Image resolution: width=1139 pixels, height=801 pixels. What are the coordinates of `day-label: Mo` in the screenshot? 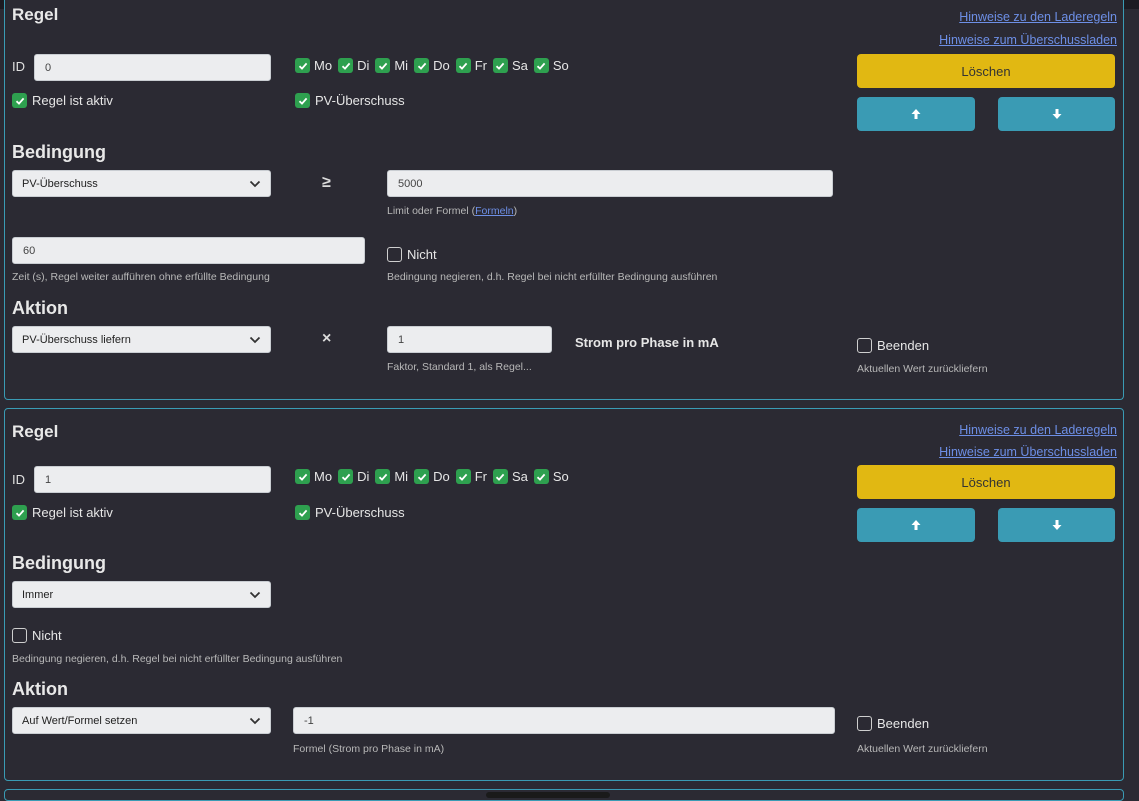 It's located at (323, 65).